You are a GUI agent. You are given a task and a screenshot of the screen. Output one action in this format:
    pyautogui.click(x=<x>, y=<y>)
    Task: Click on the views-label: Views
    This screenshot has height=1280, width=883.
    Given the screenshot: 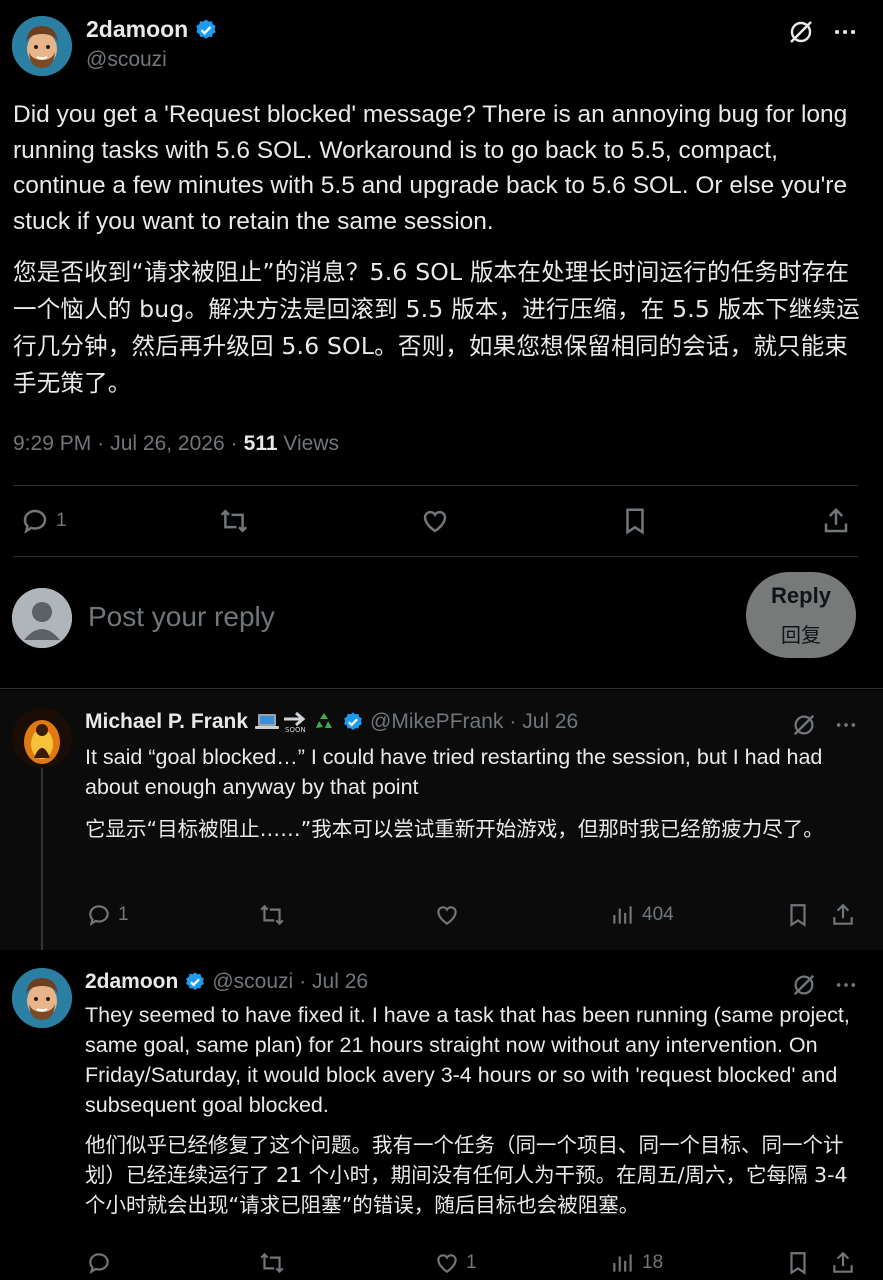 What is the action you would take?
    pyautogui.click(x=311, y=443)
    